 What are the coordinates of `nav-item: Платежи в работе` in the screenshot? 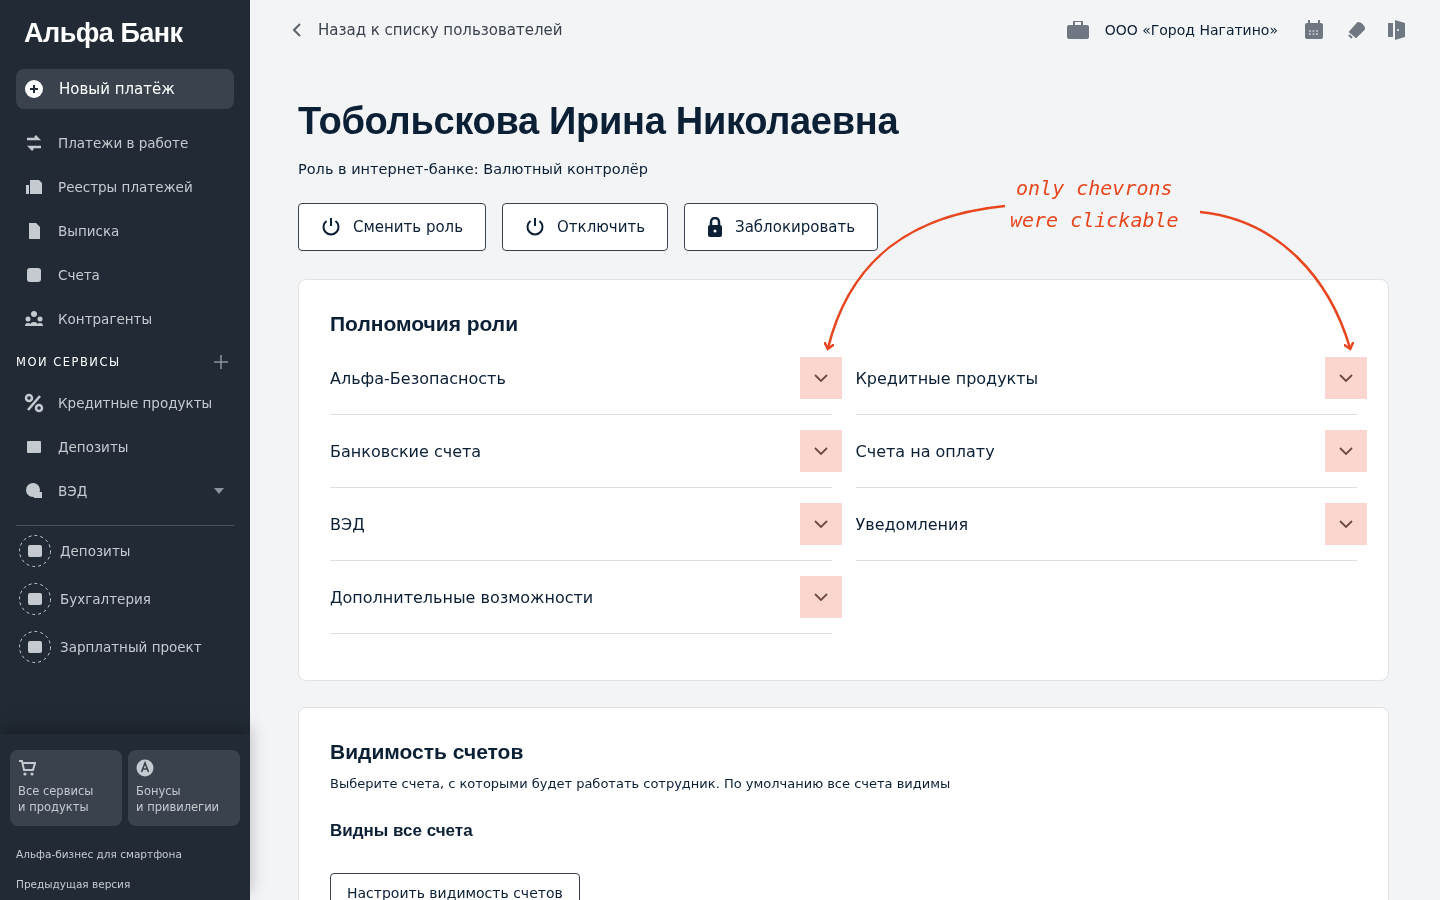 It's located at (125, 143).